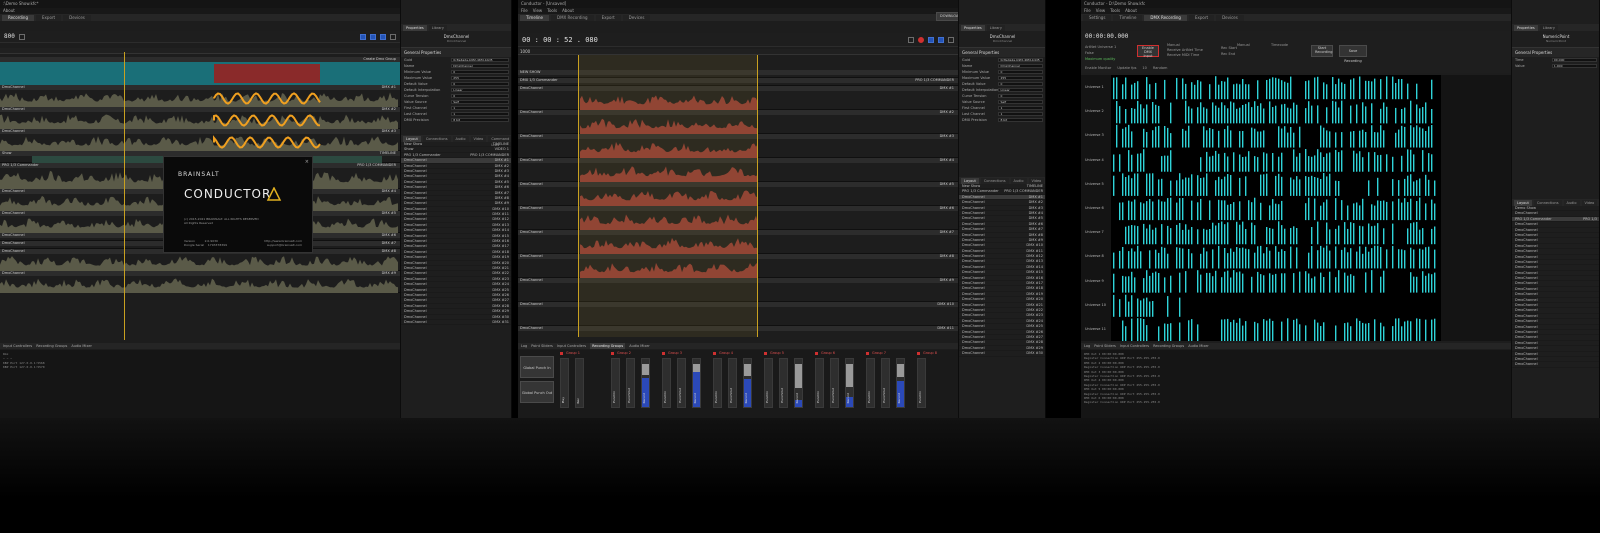 This screenshot has height=533, width=1600. What do you see at coordinates (1571, 203) in the screenshot?
I see `list-tab: Audio` at bounding box center [1571, 203].